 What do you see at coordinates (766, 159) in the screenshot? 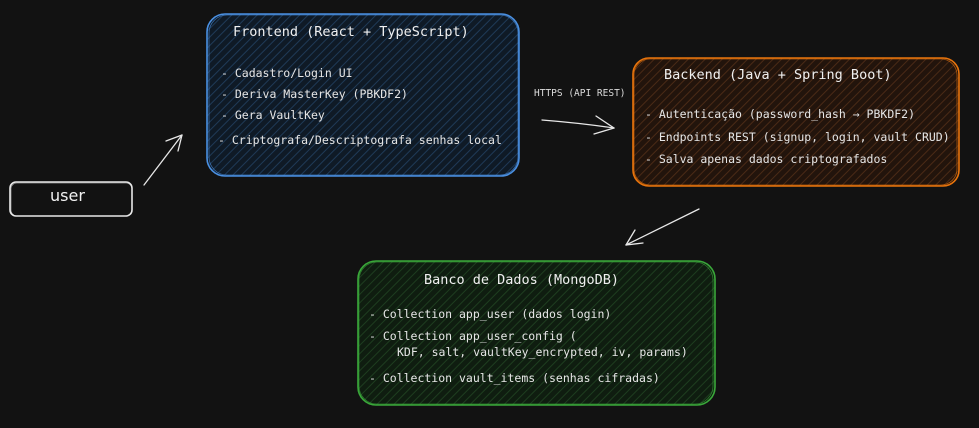
I see `backend-item: - Salva apenas dados criptografados` at bounding box center [766, 159].